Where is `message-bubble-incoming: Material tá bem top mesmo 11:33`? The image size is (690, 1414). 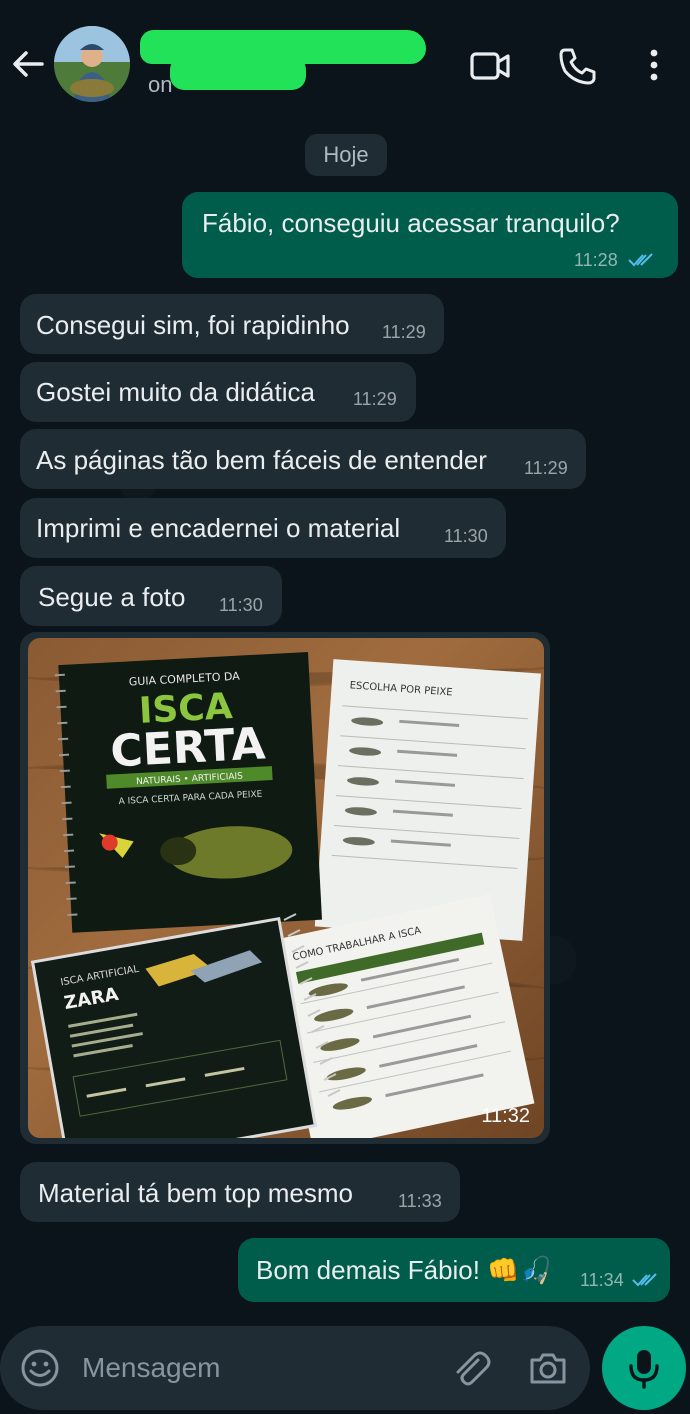 message-bubble-incoming: Material tá bem top mesmo 11:33 is located at coordinates (240, 1192).